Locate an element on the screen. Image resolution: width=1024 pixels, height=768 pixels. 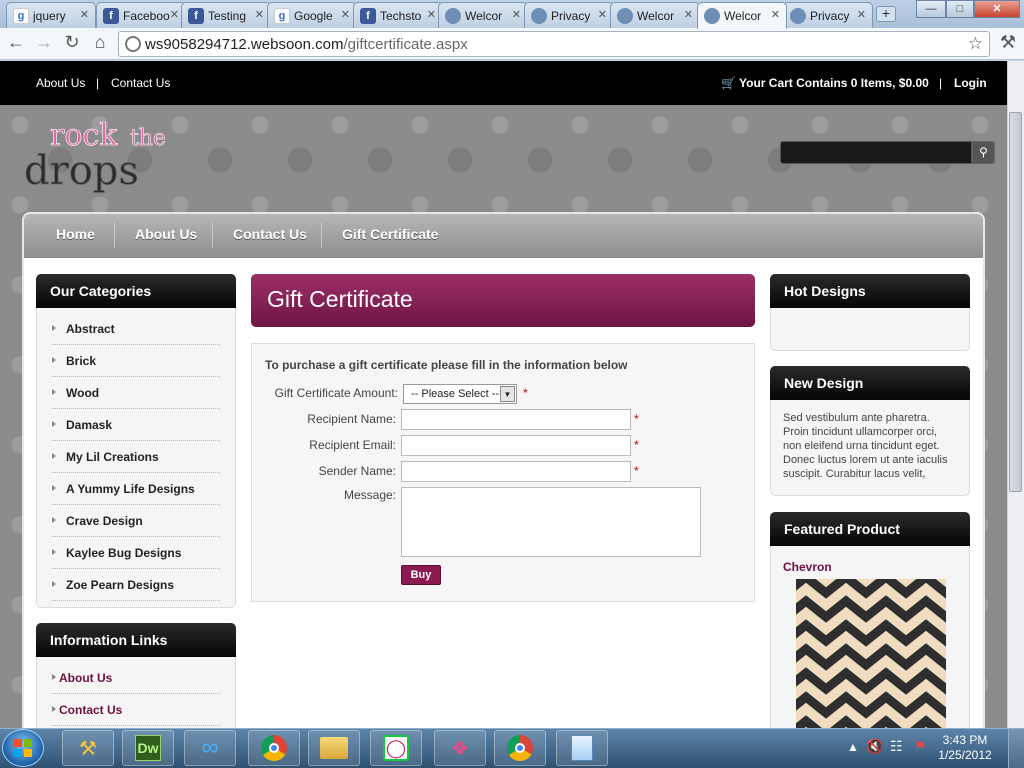
browser-tab: f Techsto ✕ is located at coordinates (398, 15).